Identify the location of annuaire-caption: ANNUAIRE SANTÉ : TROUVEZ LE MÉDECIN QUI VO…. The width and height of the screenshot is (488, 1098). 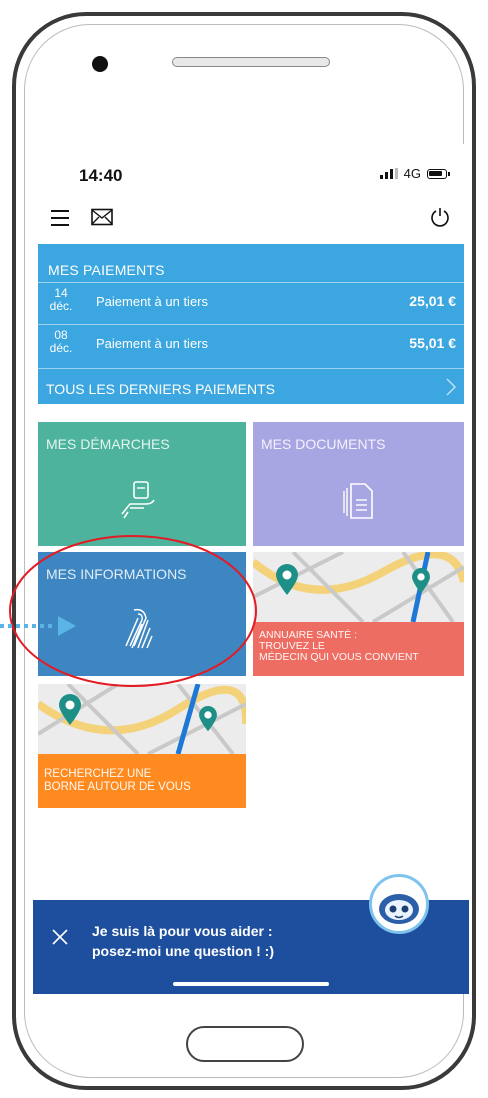
(339, 646).